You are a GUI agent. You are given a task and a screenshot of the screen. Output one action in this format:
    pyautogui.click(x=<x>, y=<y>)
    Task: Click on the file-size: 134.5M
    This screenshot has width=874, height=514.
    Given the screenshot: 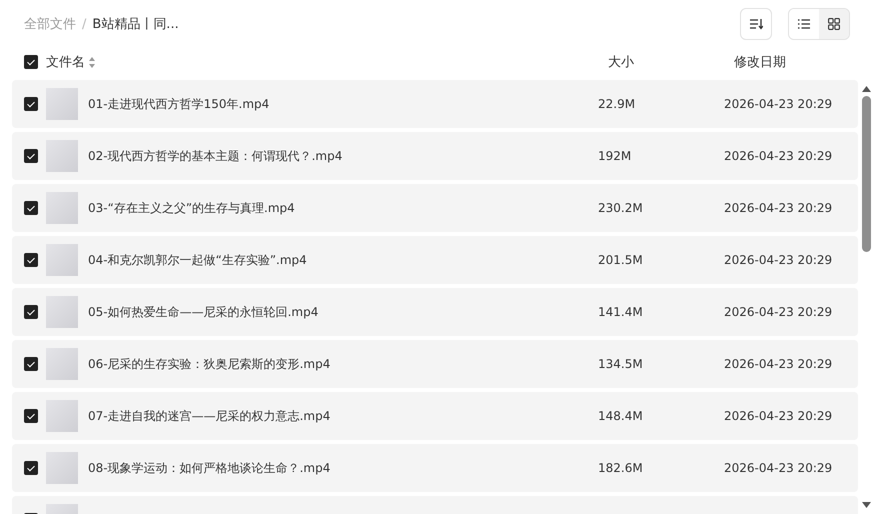 What is the action you would take?
    pyautogui.click(x=621, y=364)
    